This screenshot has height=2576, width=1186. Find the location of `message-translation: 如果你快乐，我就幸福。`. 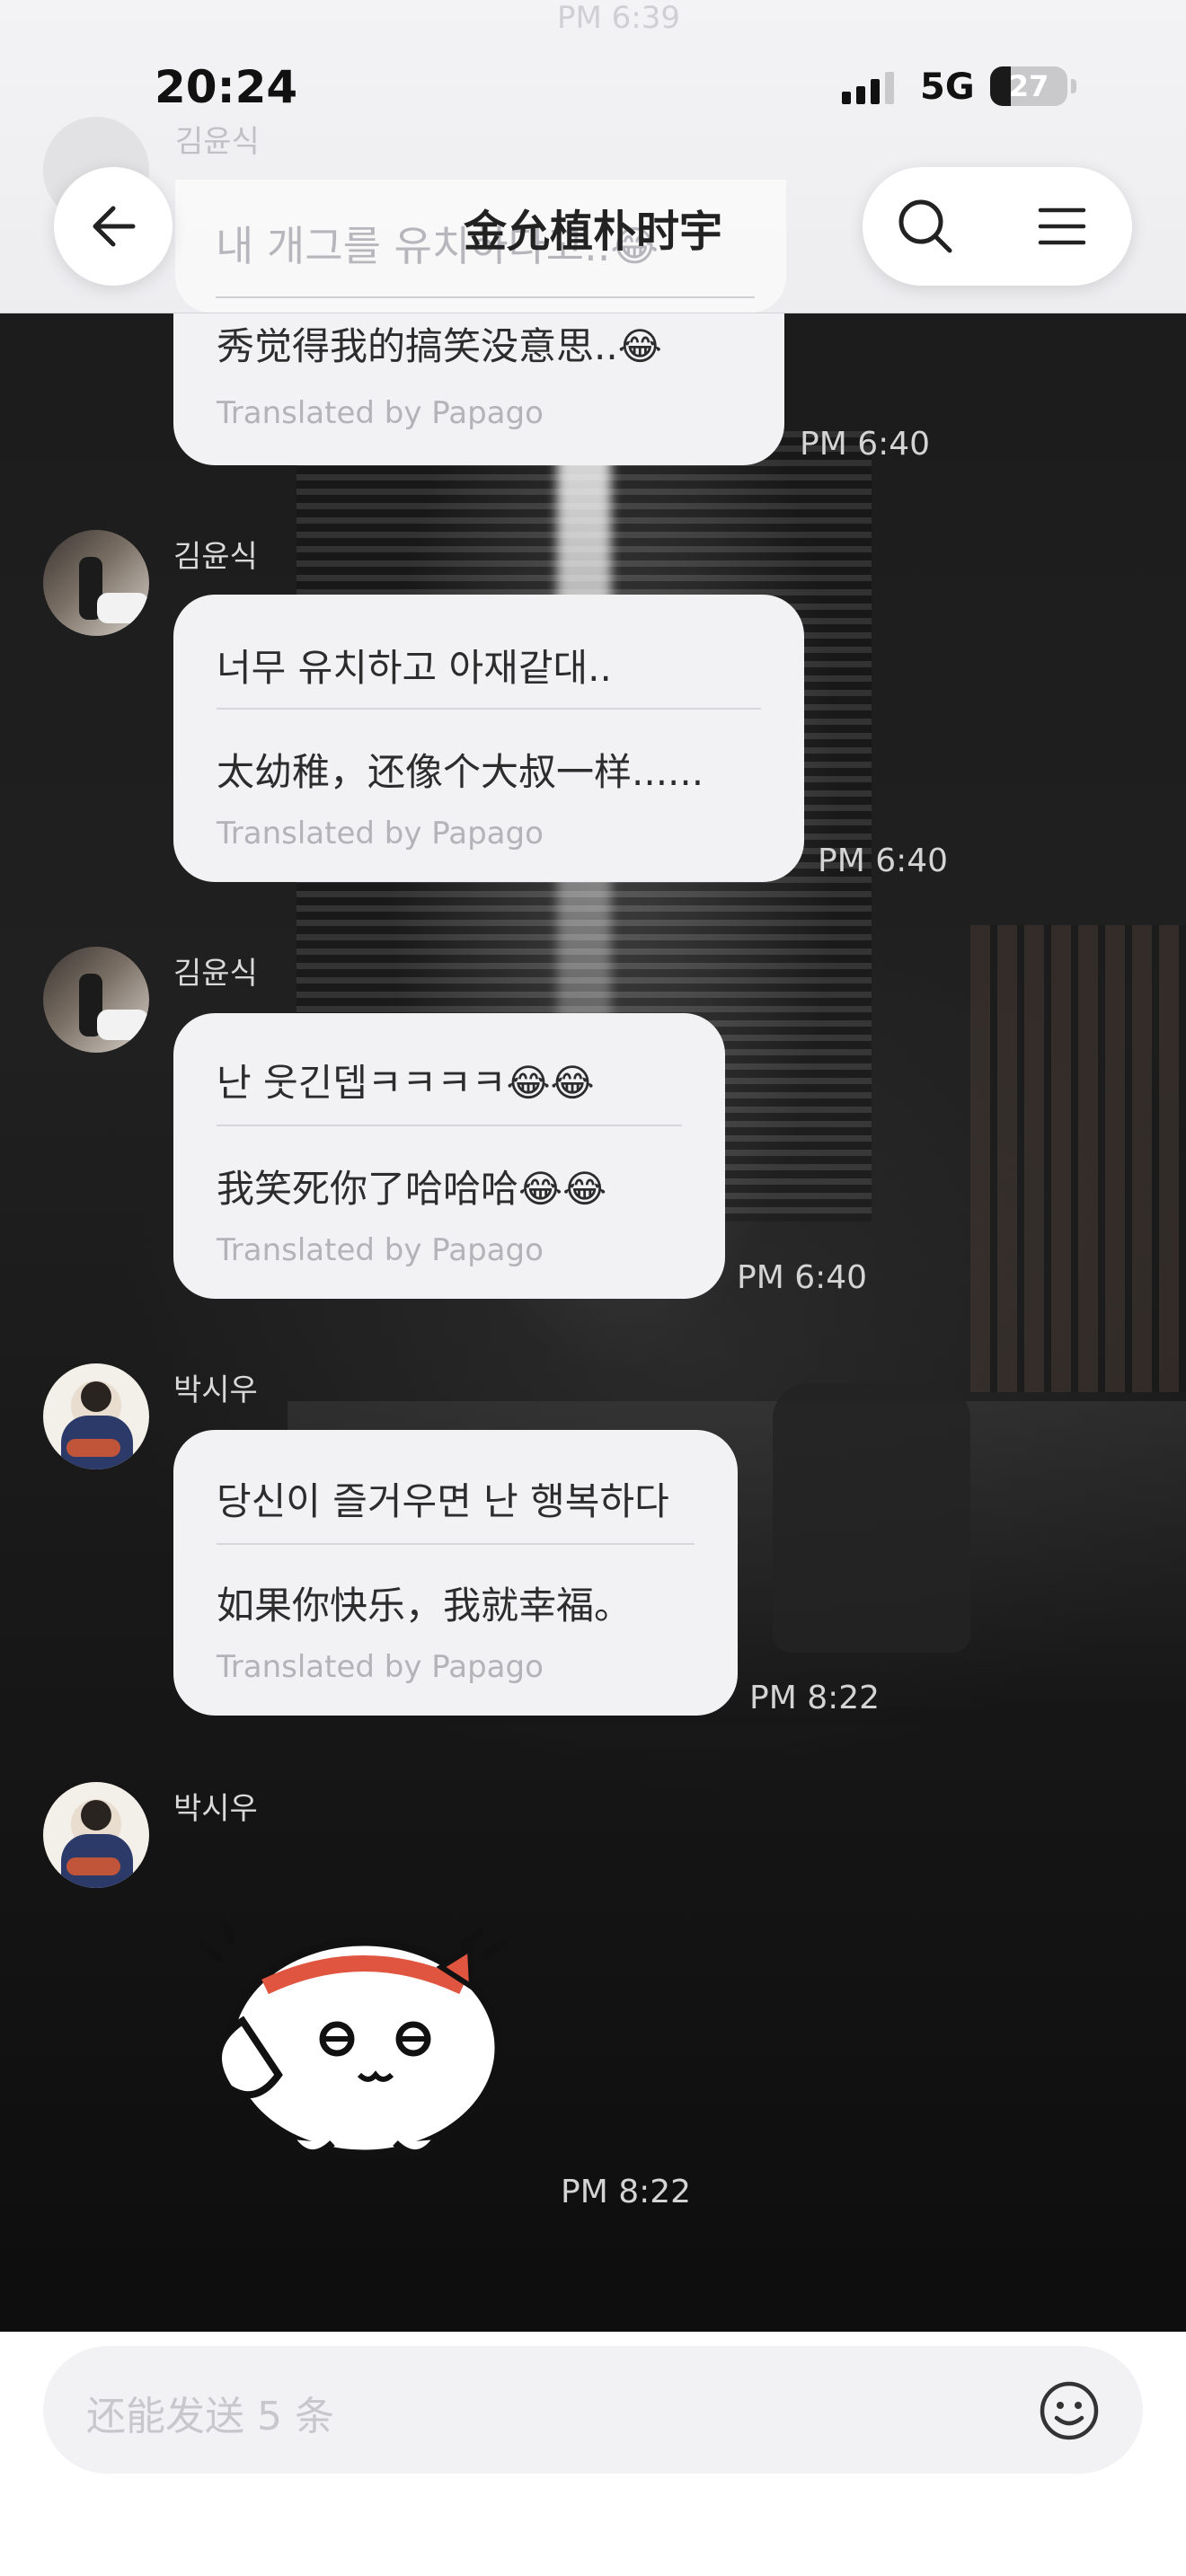

message-translation: 如果你快乐，我就幸福。 is located at coordinates (425, 1606).